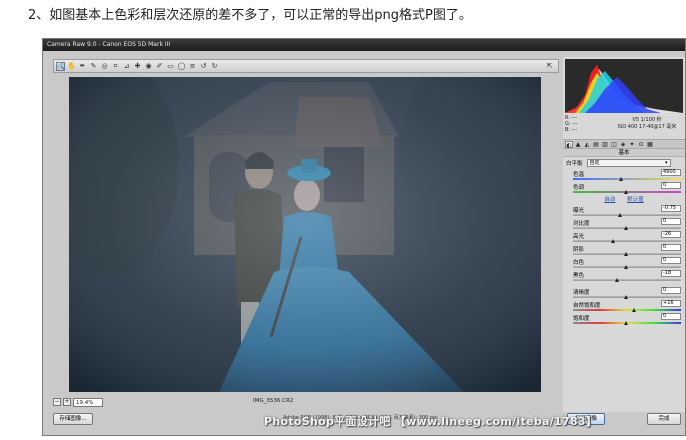  I want to click on zoom-in-icon: +, so click(67, 402).